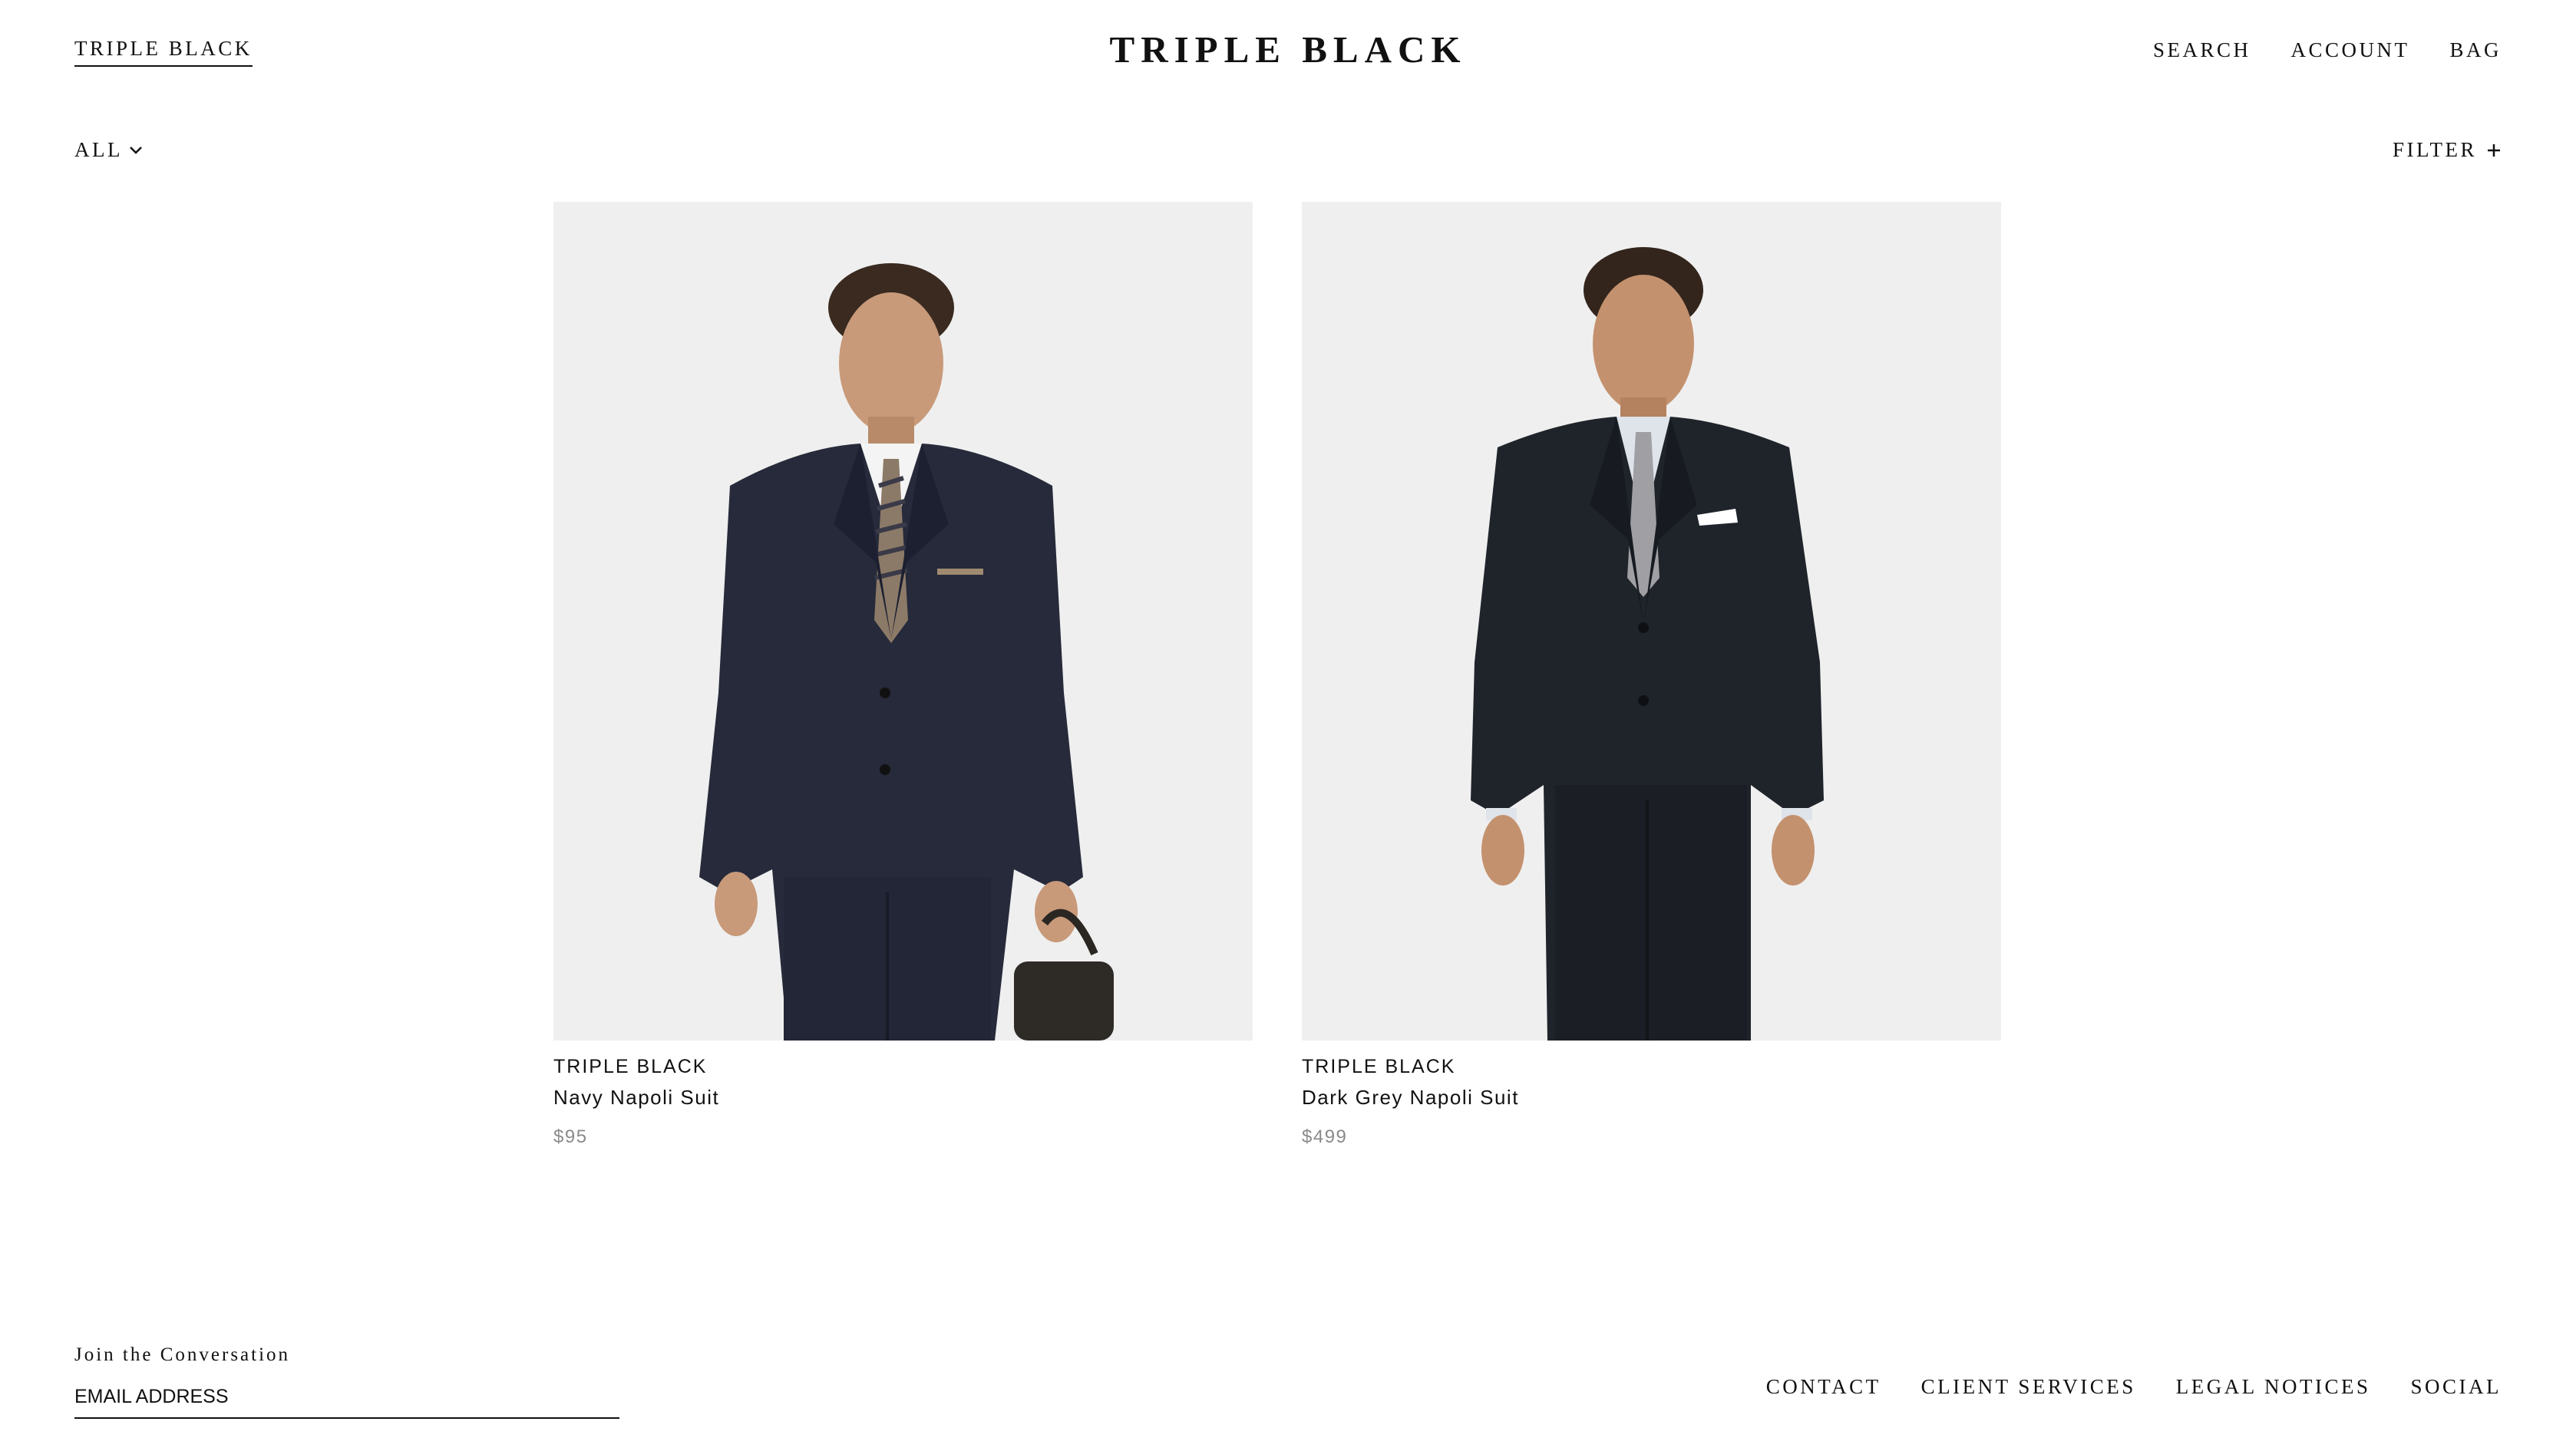  What do you see at coordinates (182, 1354) in the screenshot?
I see `newsletter-label: Join the Conversation` at bounding box center [182, 1354].